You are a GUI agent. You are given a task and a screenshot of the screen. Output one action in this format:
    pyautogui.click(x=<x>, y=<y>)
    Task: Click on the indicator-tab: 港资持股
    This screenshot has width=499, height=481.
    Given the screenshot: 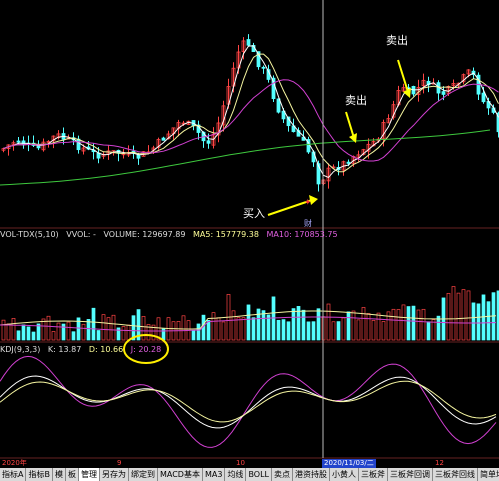 What is the action you would take?
    pyautogui.click(x=311, y=474)
    